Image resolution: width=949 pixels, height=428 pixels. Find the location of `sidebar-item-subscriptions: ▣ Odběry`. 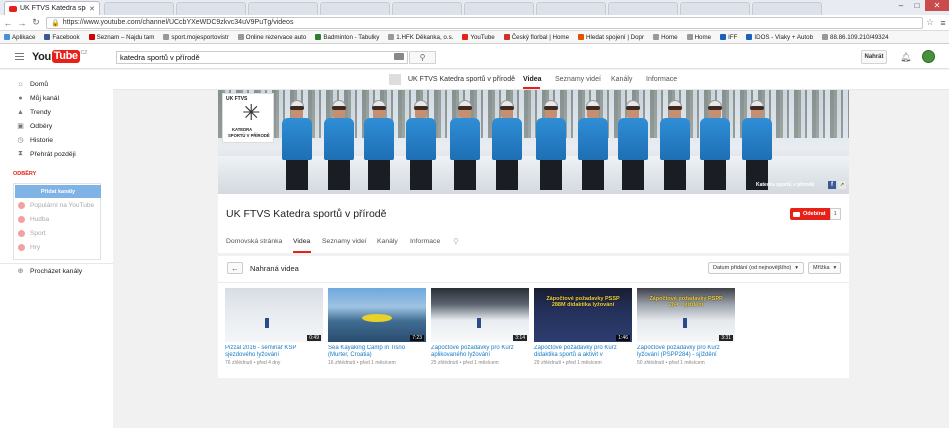

sidebar-item-subscriptions: ▣ Odběry is located at coordinates (56, 126).